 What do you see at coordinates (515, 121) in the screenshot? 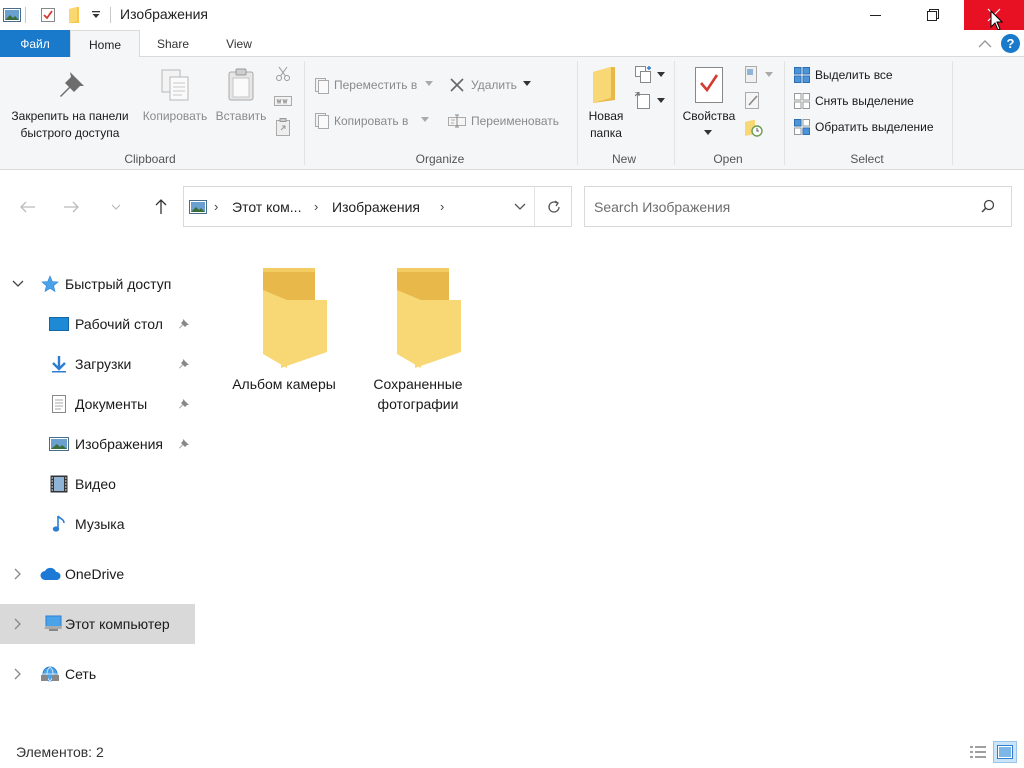
I see `rename-button: Переименовать` at bounding box center [515, 121].